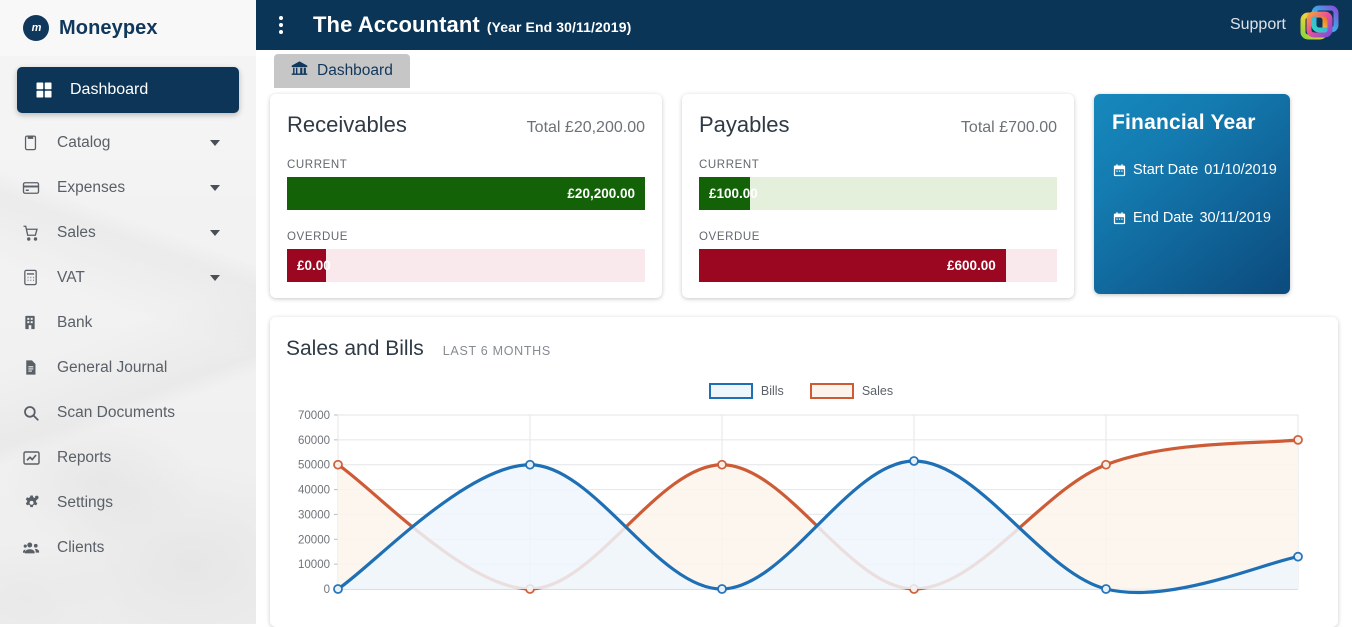 The width and height of the screenshot is (1352, 627). Describe the element at coordinates (585, 127) in the screenshot. I see `metric-card-total: Total £20,200.00` at that location.